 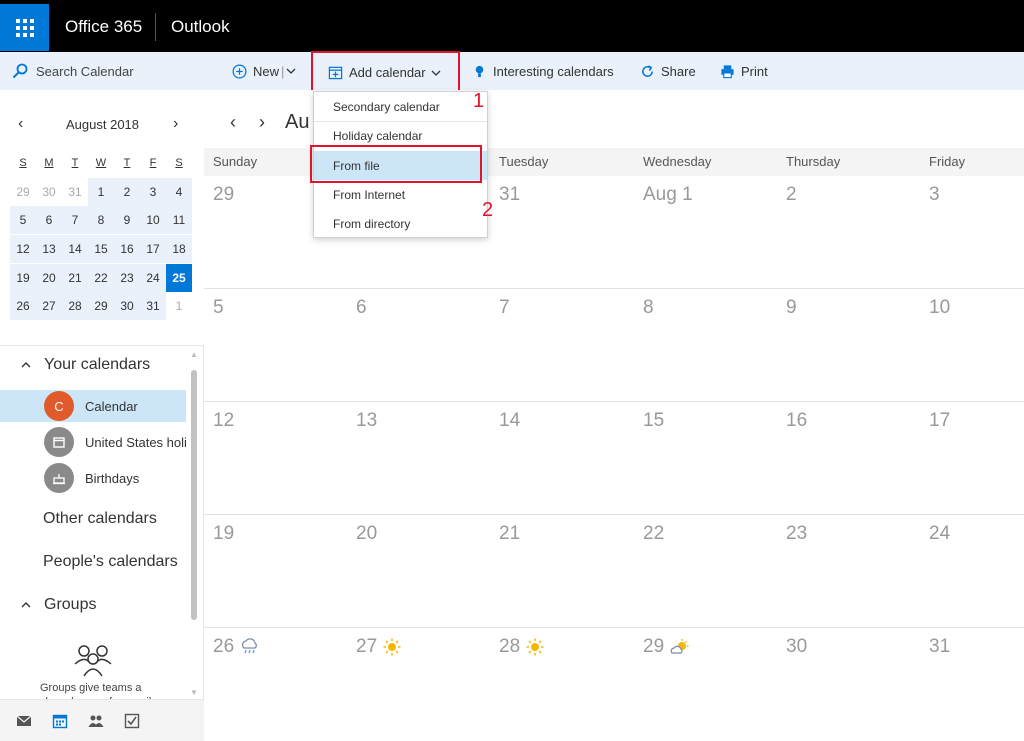 What do you see at coordinates (60, 721) in the screenshot?
I see `calendar-icon` at bounding box center [60, 721].